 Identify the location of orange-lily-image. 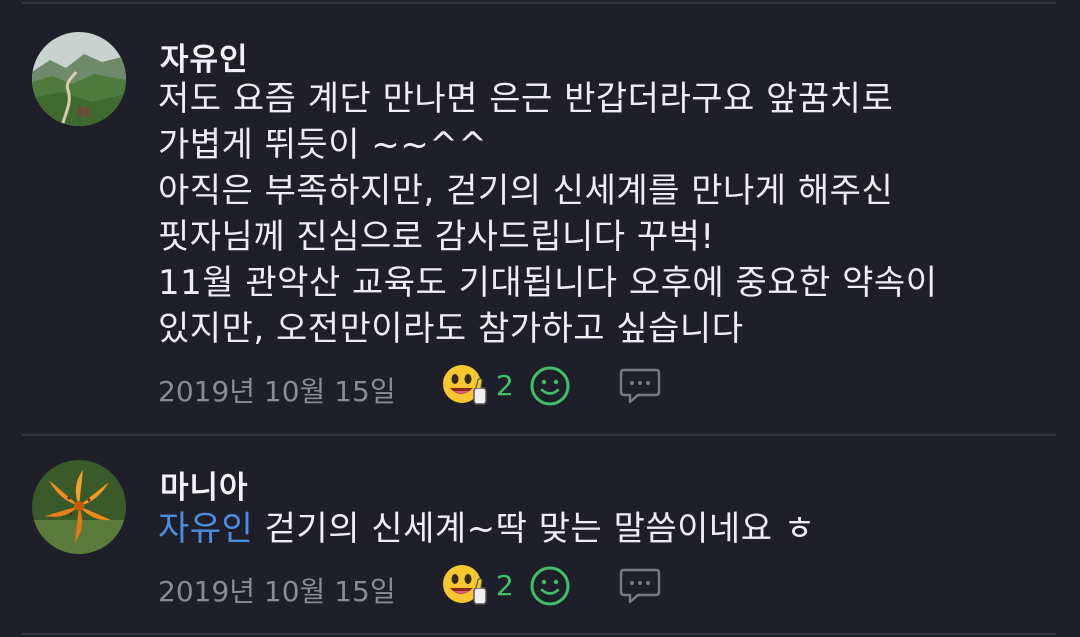
(79, 507).